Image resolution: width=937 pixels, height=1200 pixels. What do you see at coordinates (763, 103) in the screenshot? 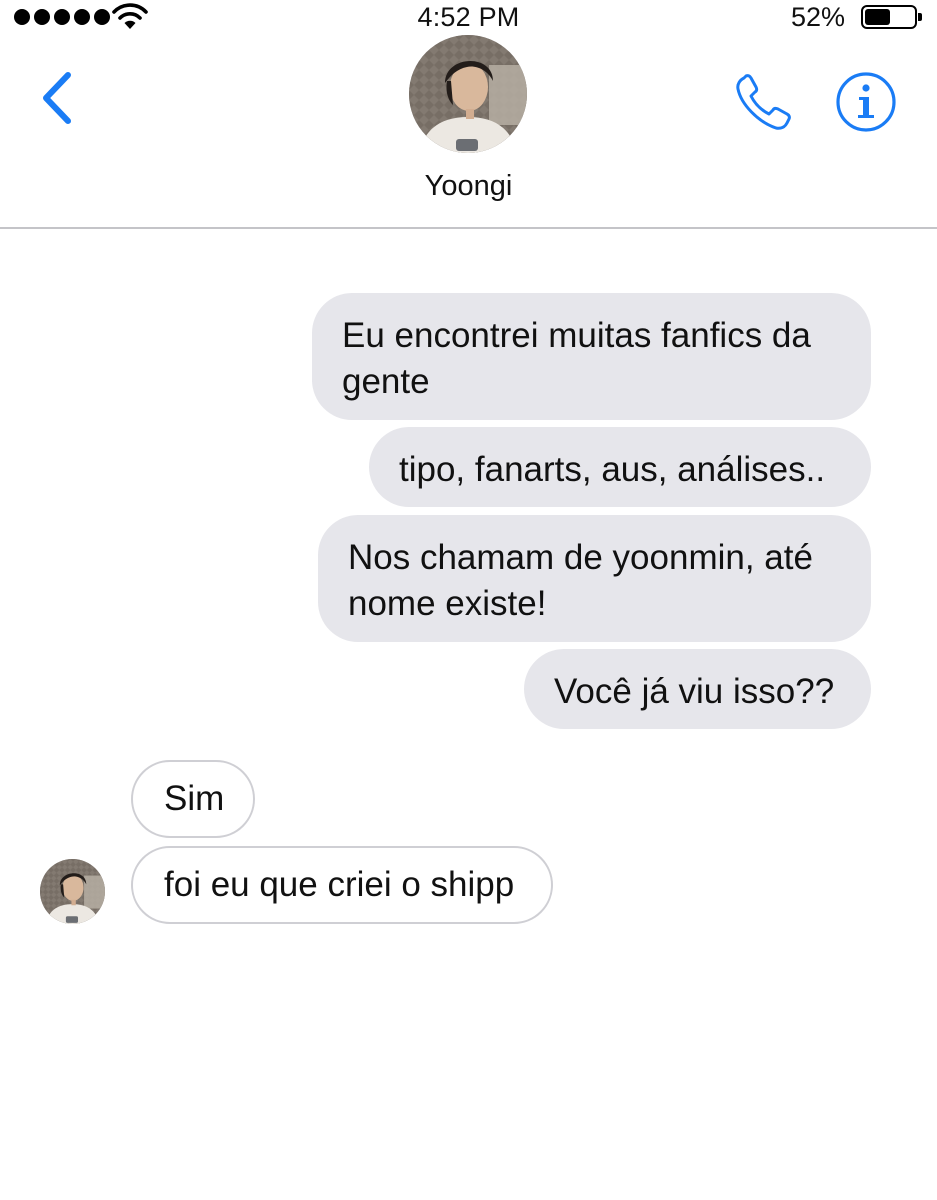
I see `phone-icon` at bounding box center [763, 103].